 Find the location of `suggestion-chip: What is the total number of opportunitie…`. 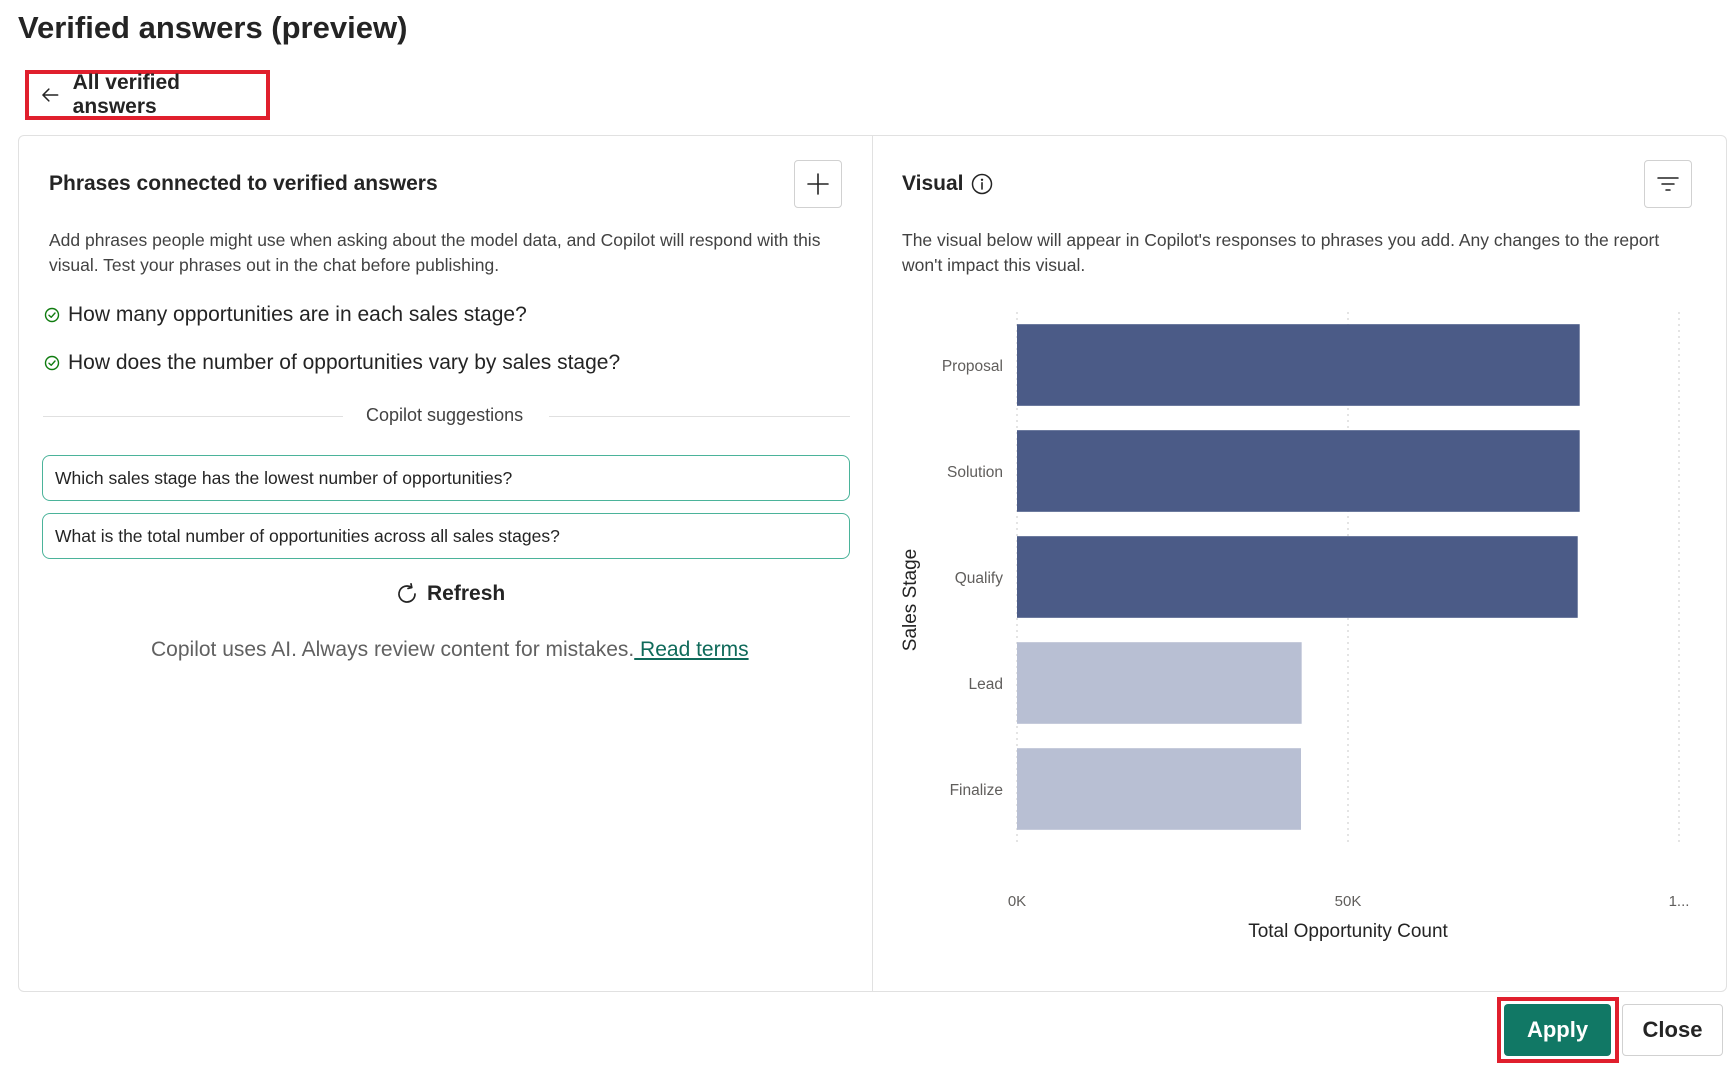

suggestion-chip: What is the total number of opportunitie… is located at coordinates (446, 536).